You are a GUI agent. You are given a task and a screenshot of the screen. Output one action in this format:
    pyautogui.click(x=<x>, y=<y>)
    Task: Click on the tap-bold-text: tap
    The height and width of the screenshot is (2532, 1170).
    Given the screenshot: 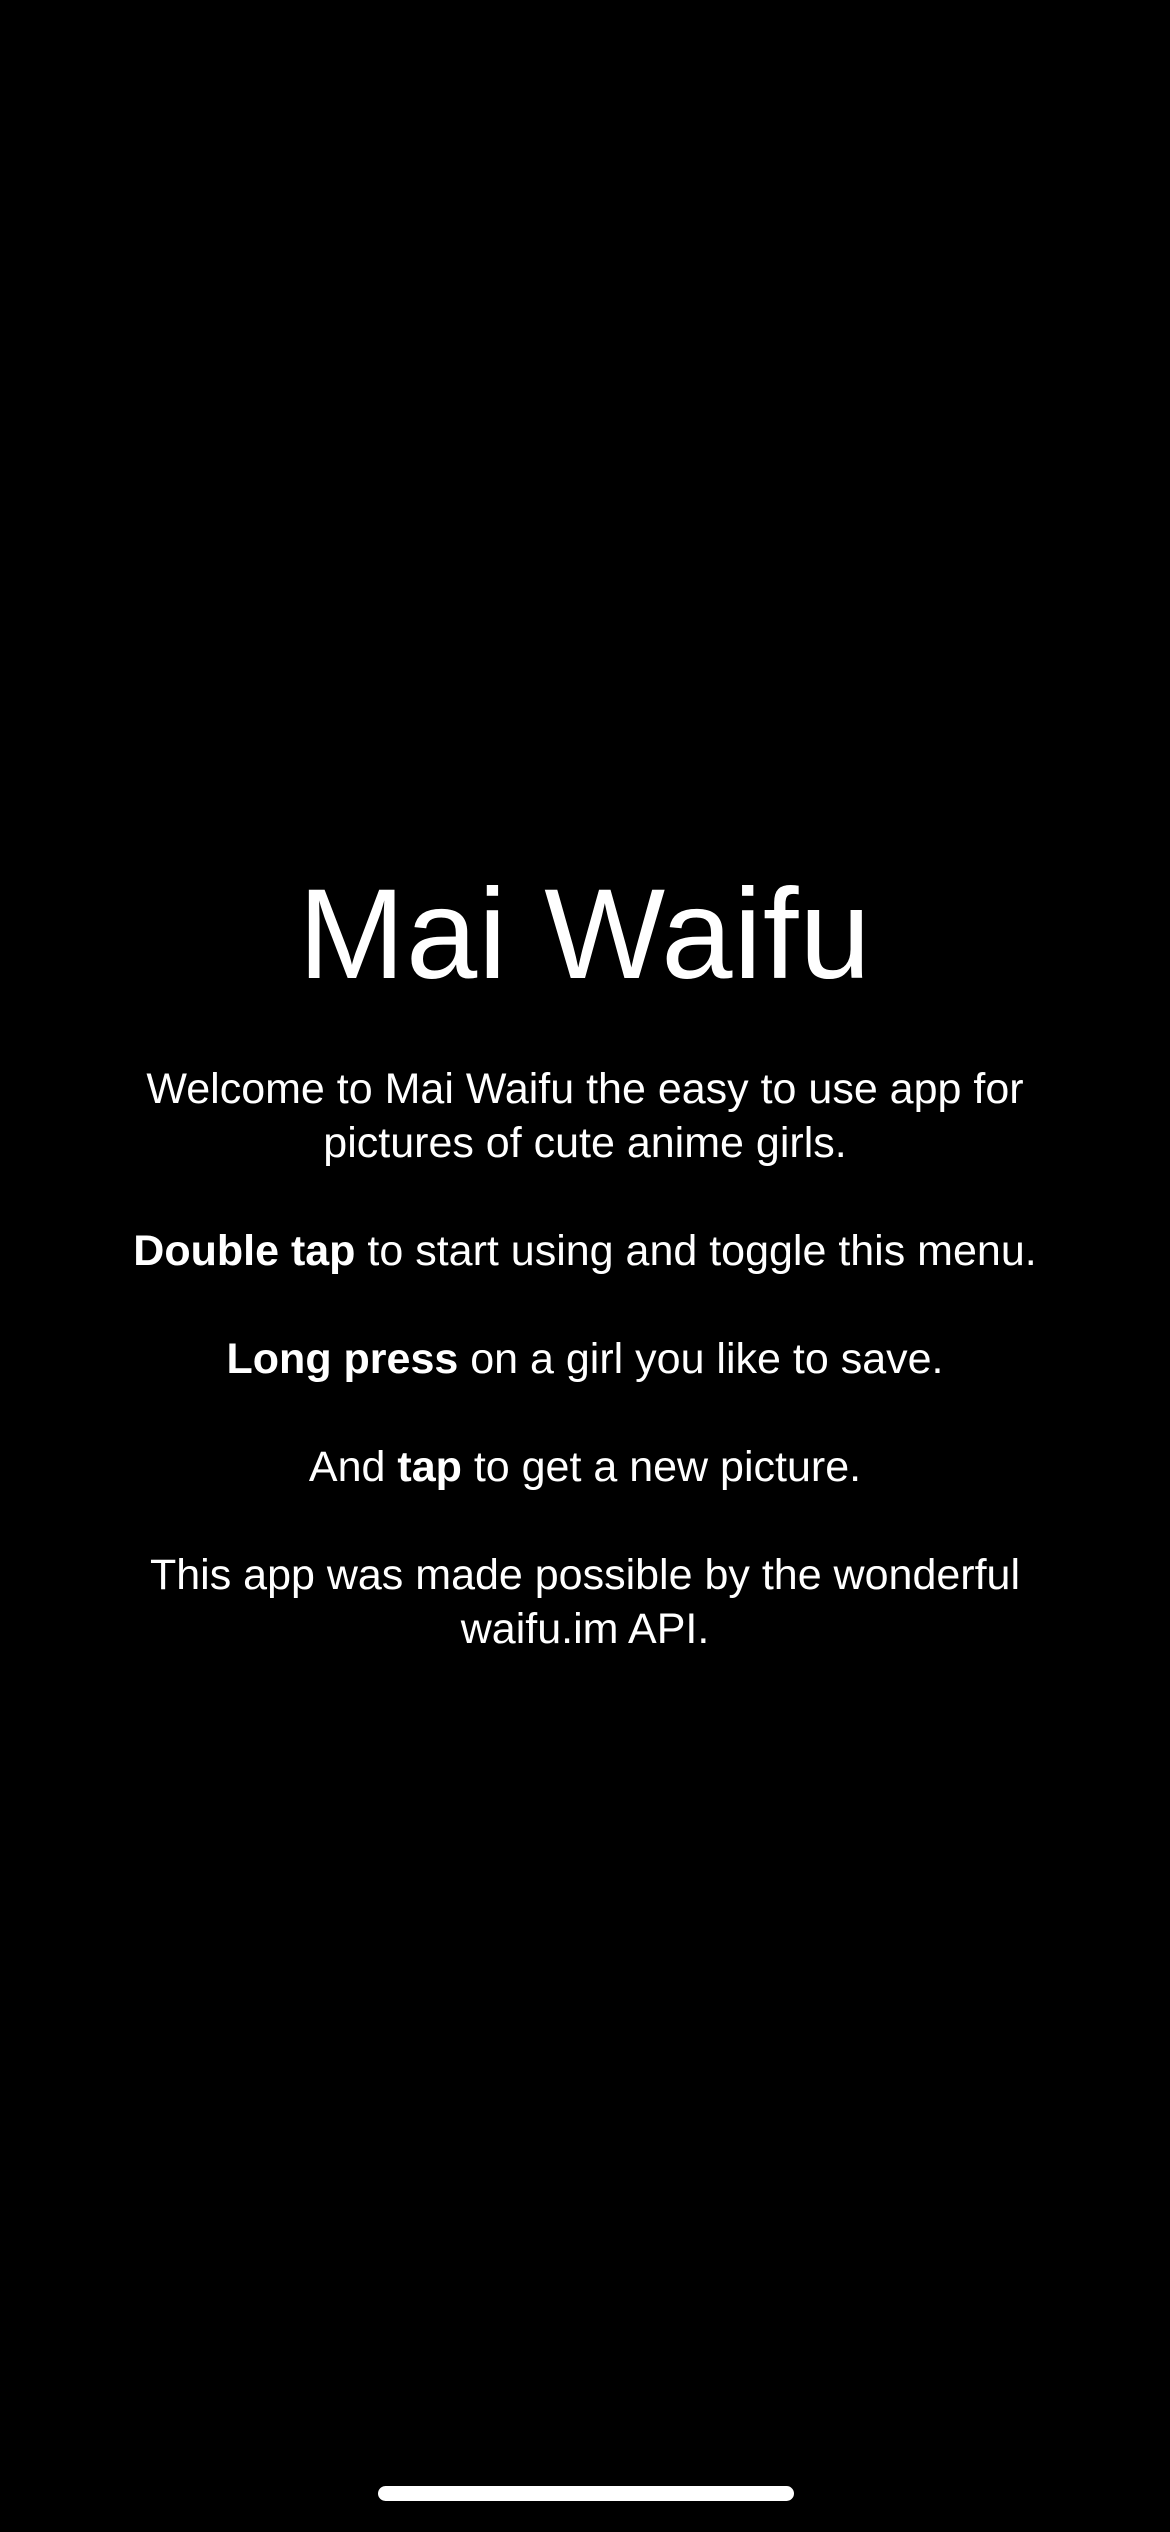 What is the action you would take?
    pyautogui.click(x=429, y=1467)
    